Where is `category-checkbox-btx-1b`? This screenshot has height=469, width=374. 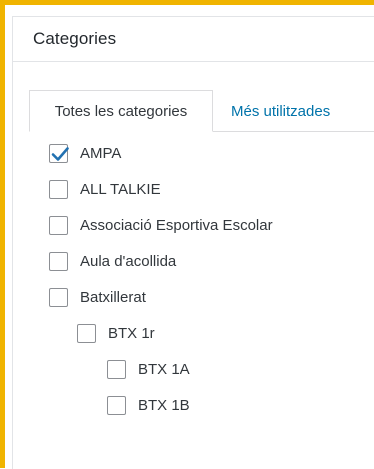 category-checkbox-btx-1b is located at coordinates (116, 405).